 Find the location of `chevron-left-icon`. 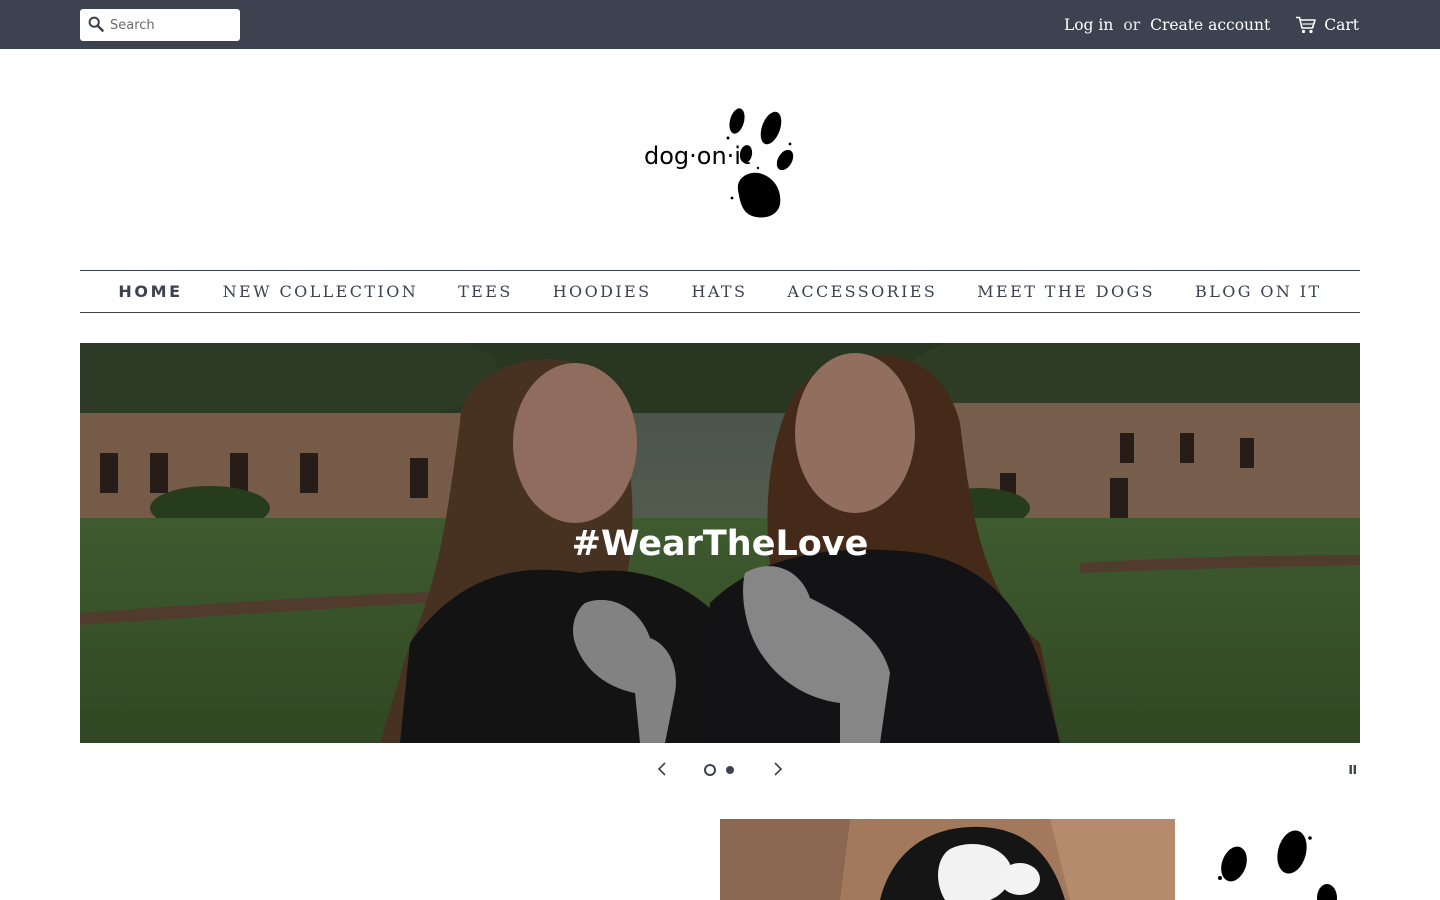

chevron-left-icon is located at coordinates (661, 769).